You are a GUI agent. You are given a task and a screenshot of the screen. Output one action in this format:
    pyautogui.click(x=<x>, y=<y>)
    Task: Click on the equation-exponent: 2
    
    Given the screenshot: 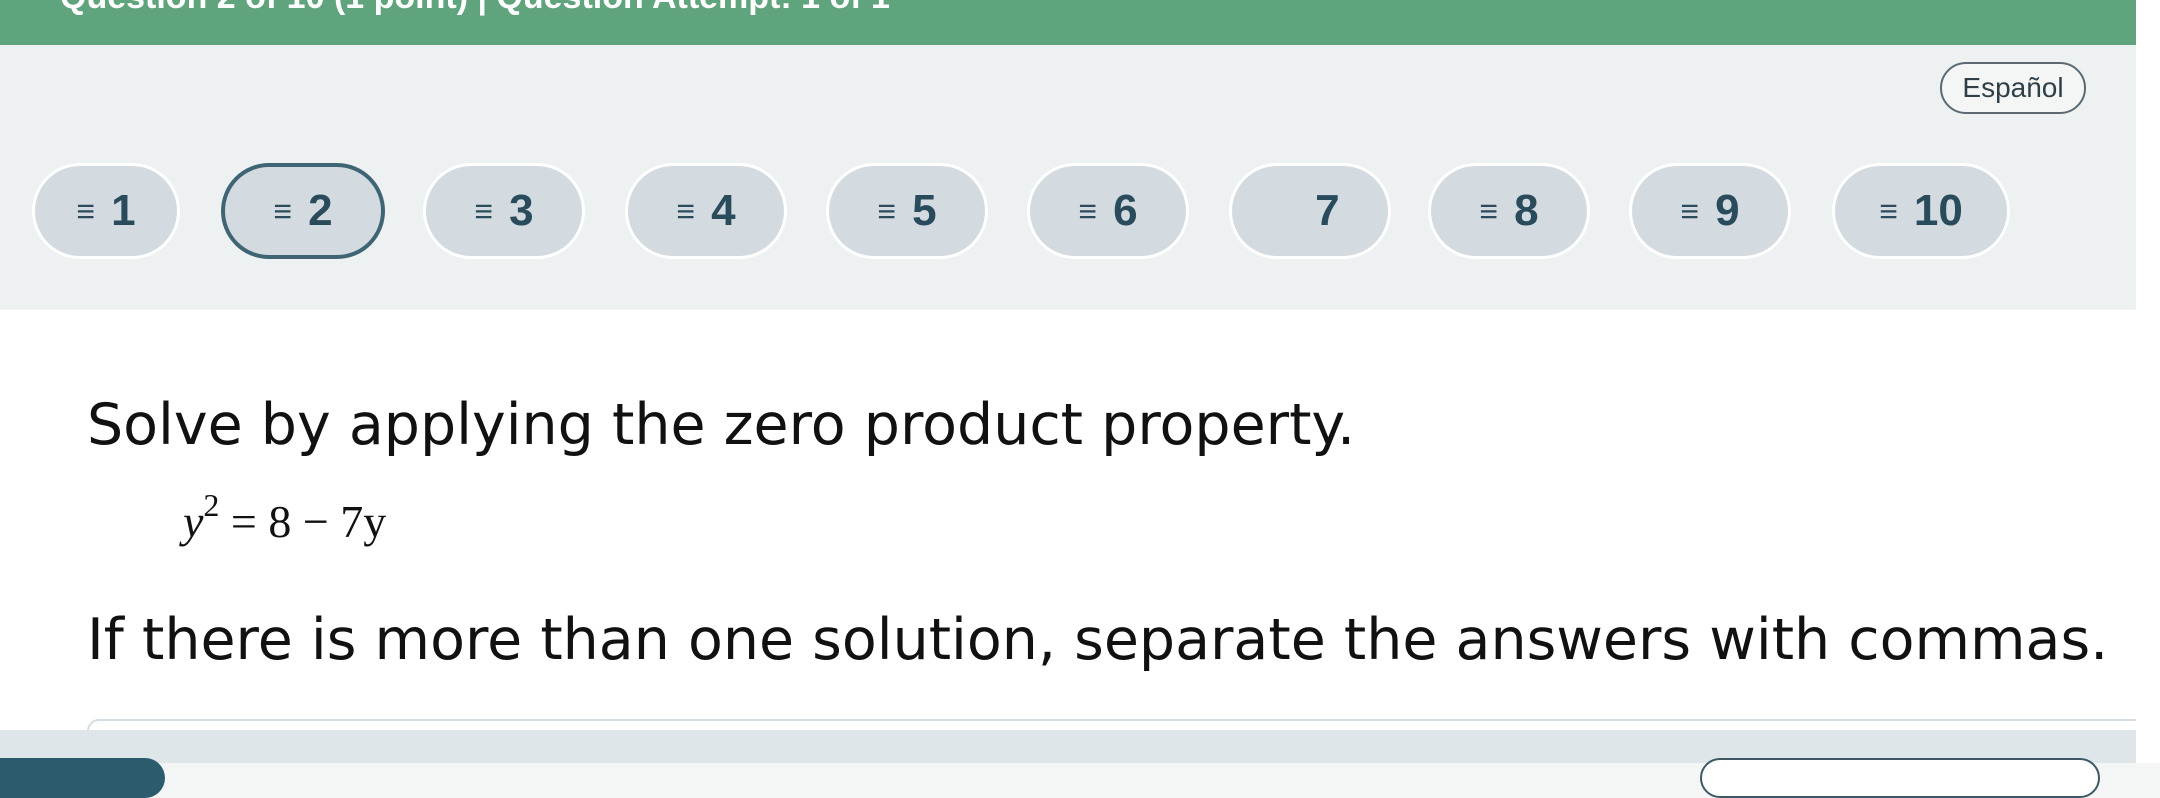 What is the action you would take?
    pyautogui.click(x=211, y=505)
    